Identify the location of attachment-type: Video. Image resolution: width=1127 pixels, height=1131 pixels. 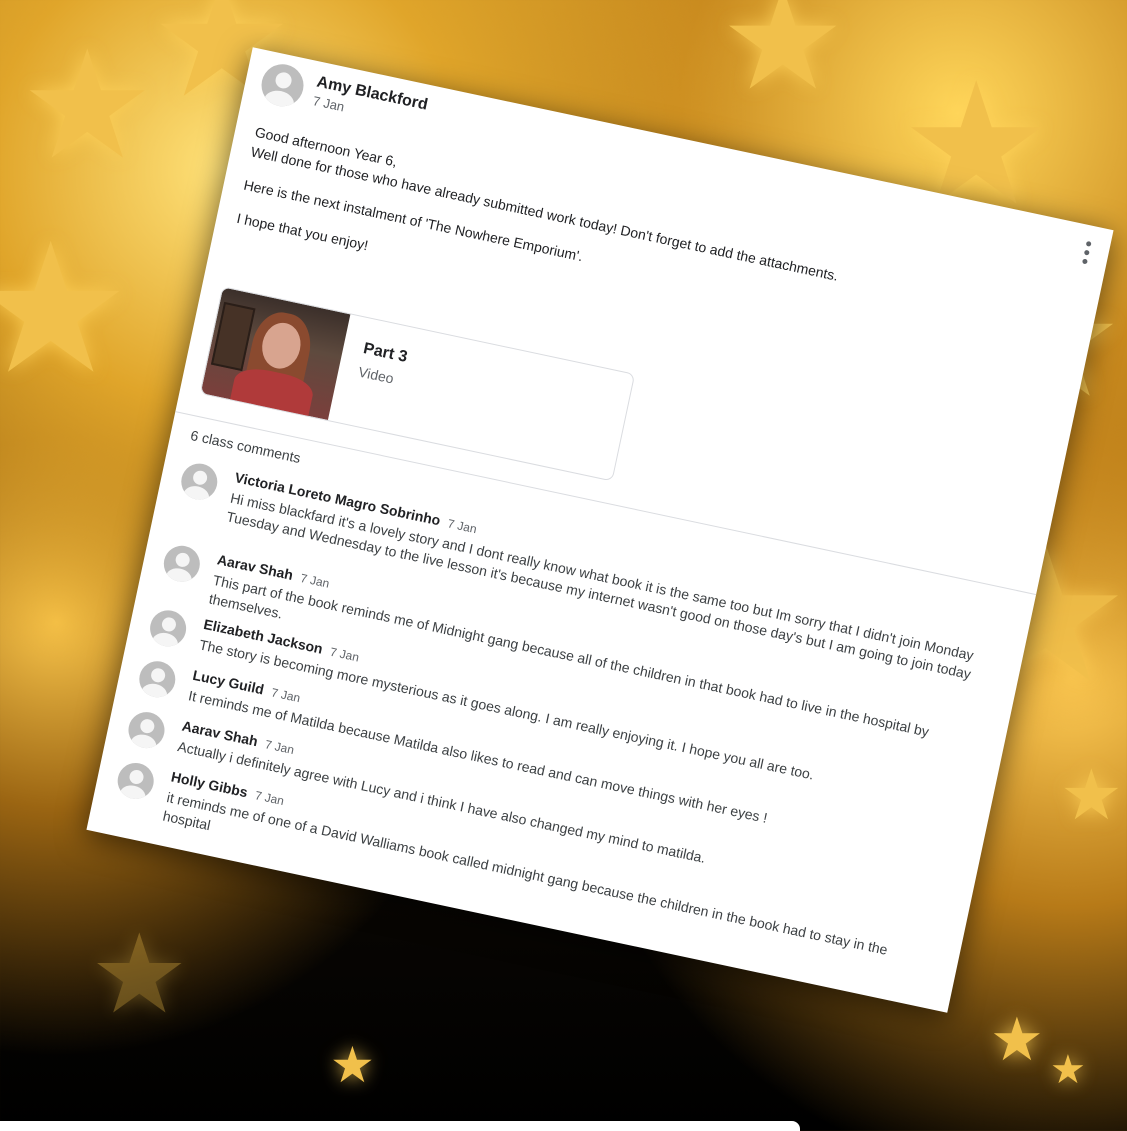
(376, 375).